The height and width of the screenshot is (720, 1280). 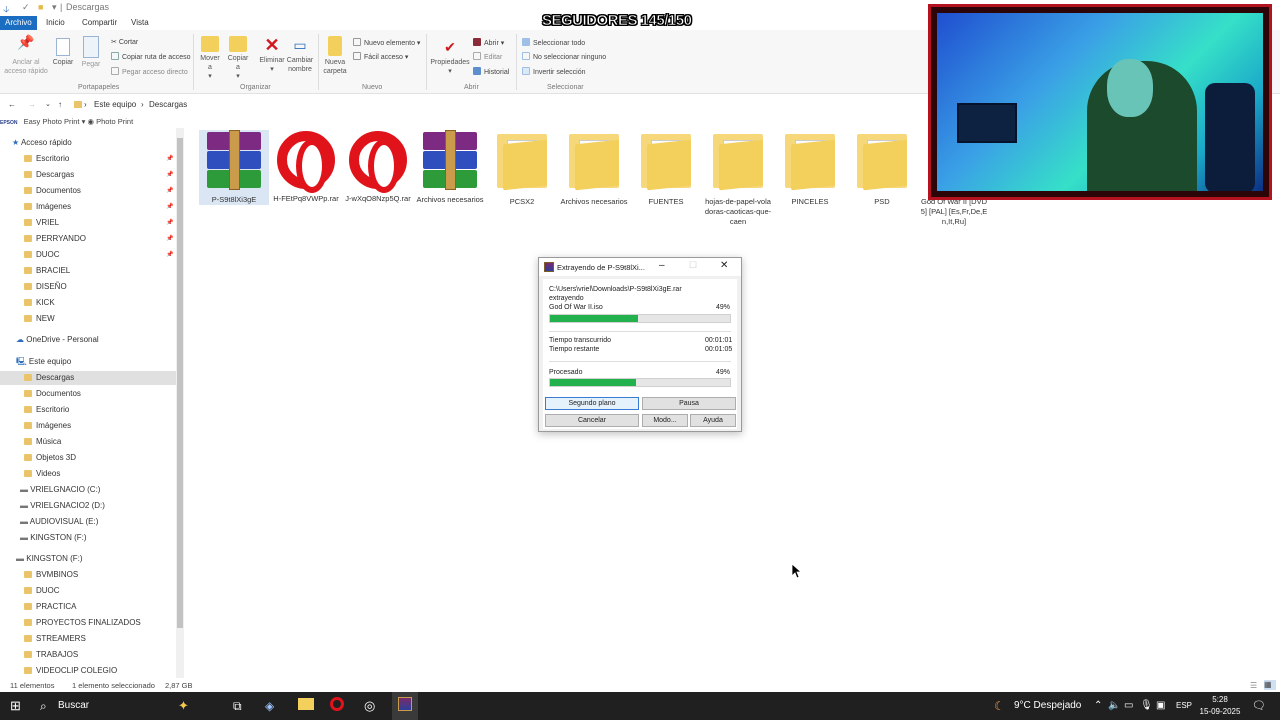 I want to click on background-button: Segundo plano, so click(x=592, y=403).